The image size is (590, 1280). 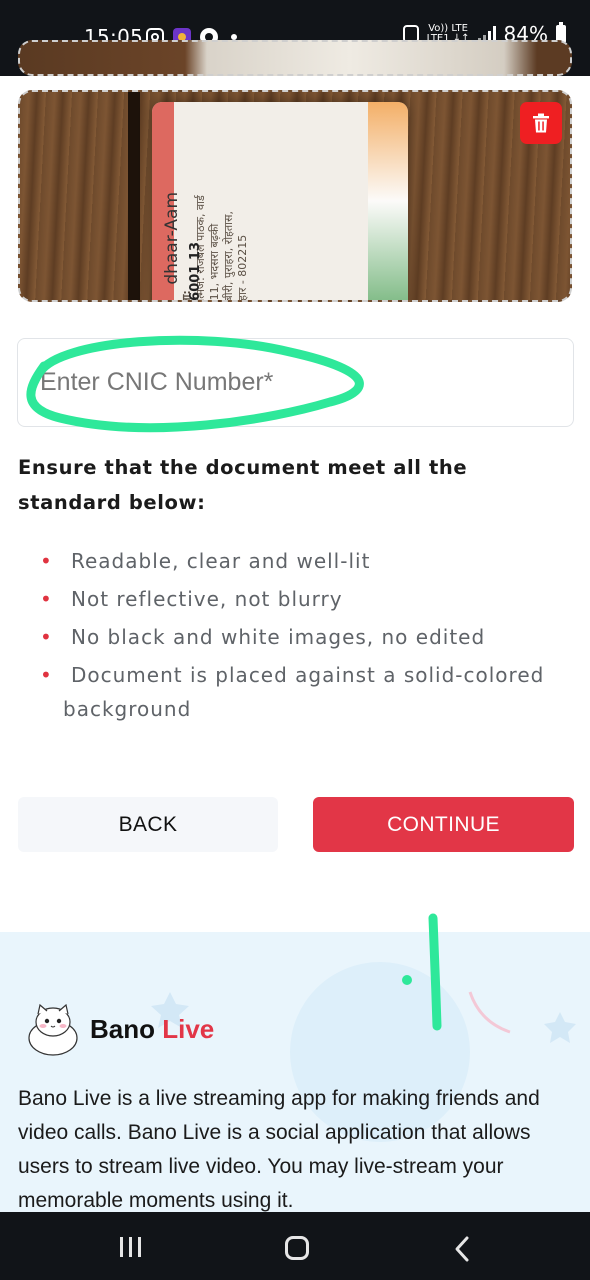 I want to click on card-address-line: कबीरी, पुराहरा, रोहतास,, so click(x=228, y=256).